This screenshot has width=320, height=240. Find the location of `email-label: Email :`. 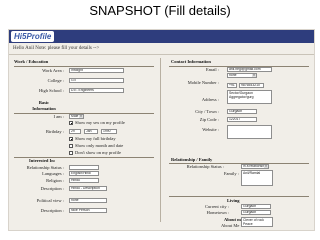

email-label: Email : is located at coordinates (212, 69).